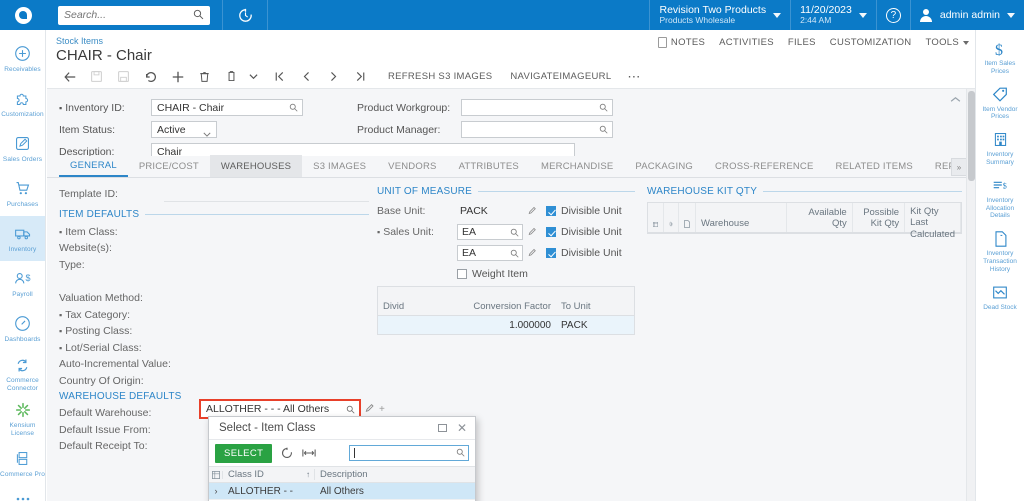 The image size is (1024, 501). I want to click on toolbar-overflow-button: ⋯, so click(633, 76).